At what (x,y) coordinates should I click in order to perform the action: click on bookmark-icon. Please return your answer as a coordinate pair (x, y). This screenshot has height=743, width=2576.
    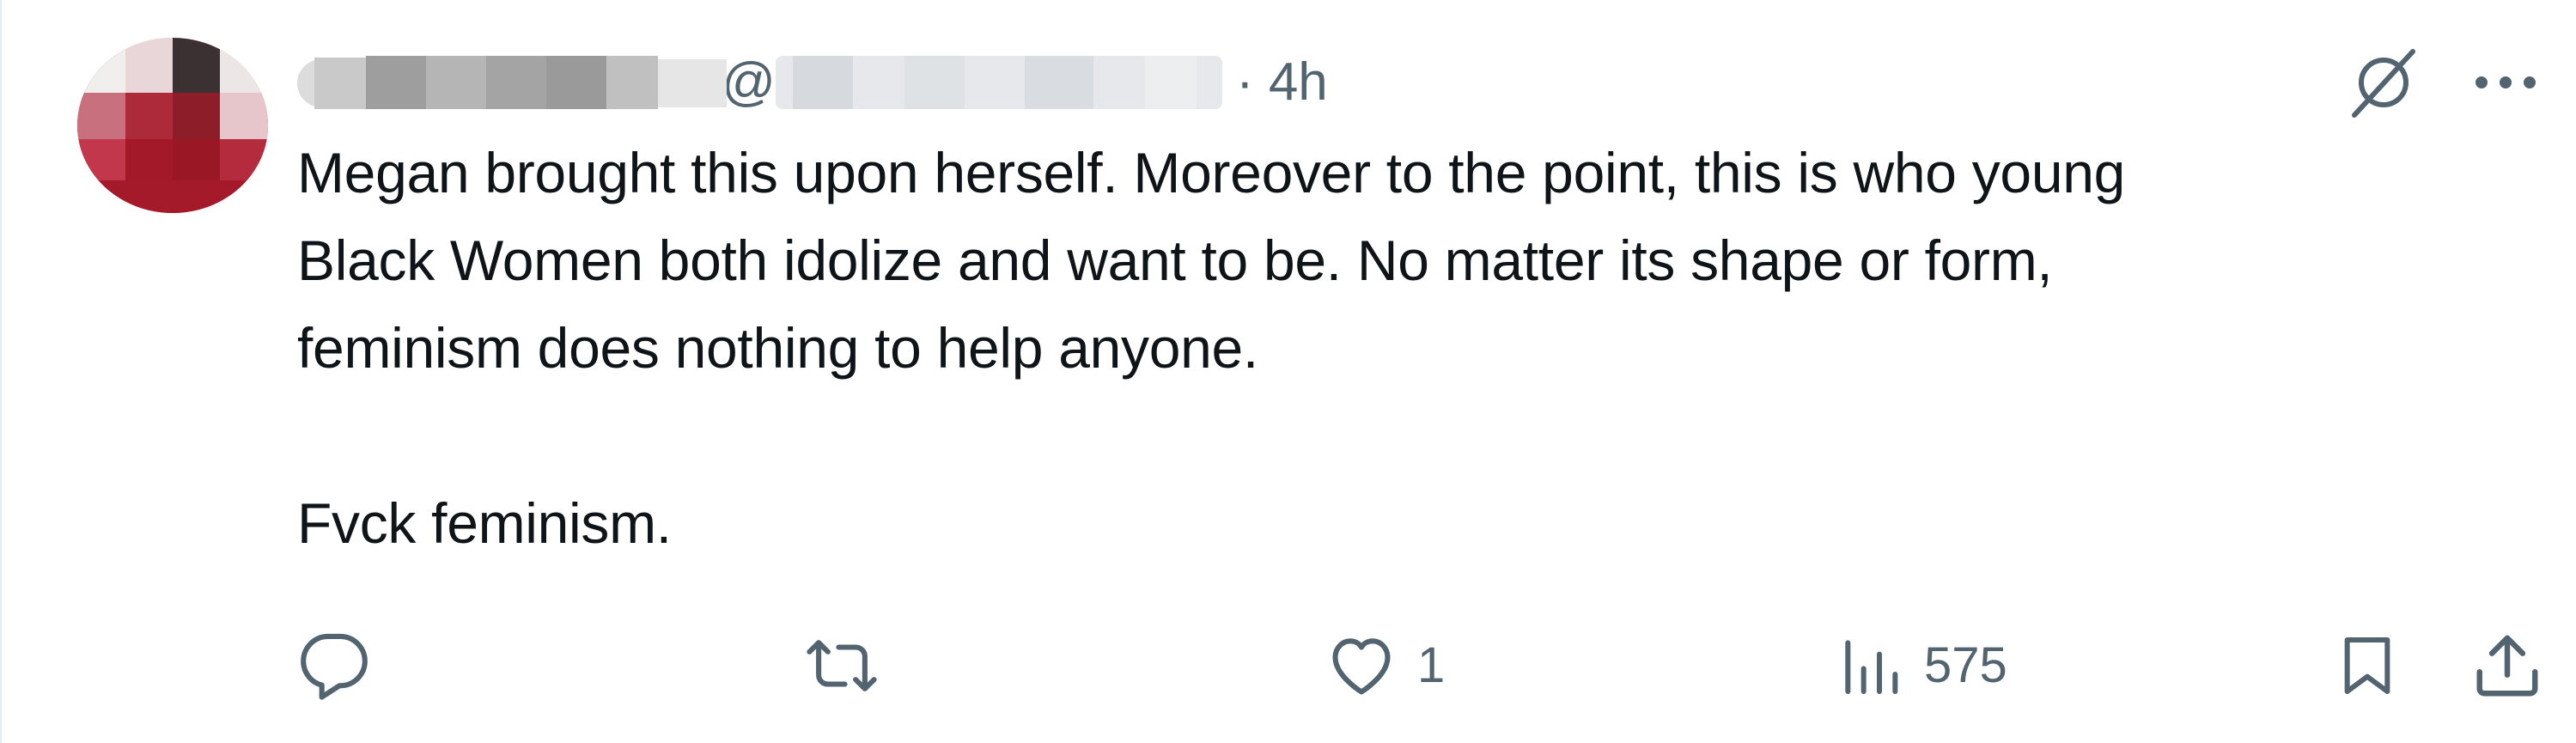
    Looking at the image, I should click on (2367, 666).